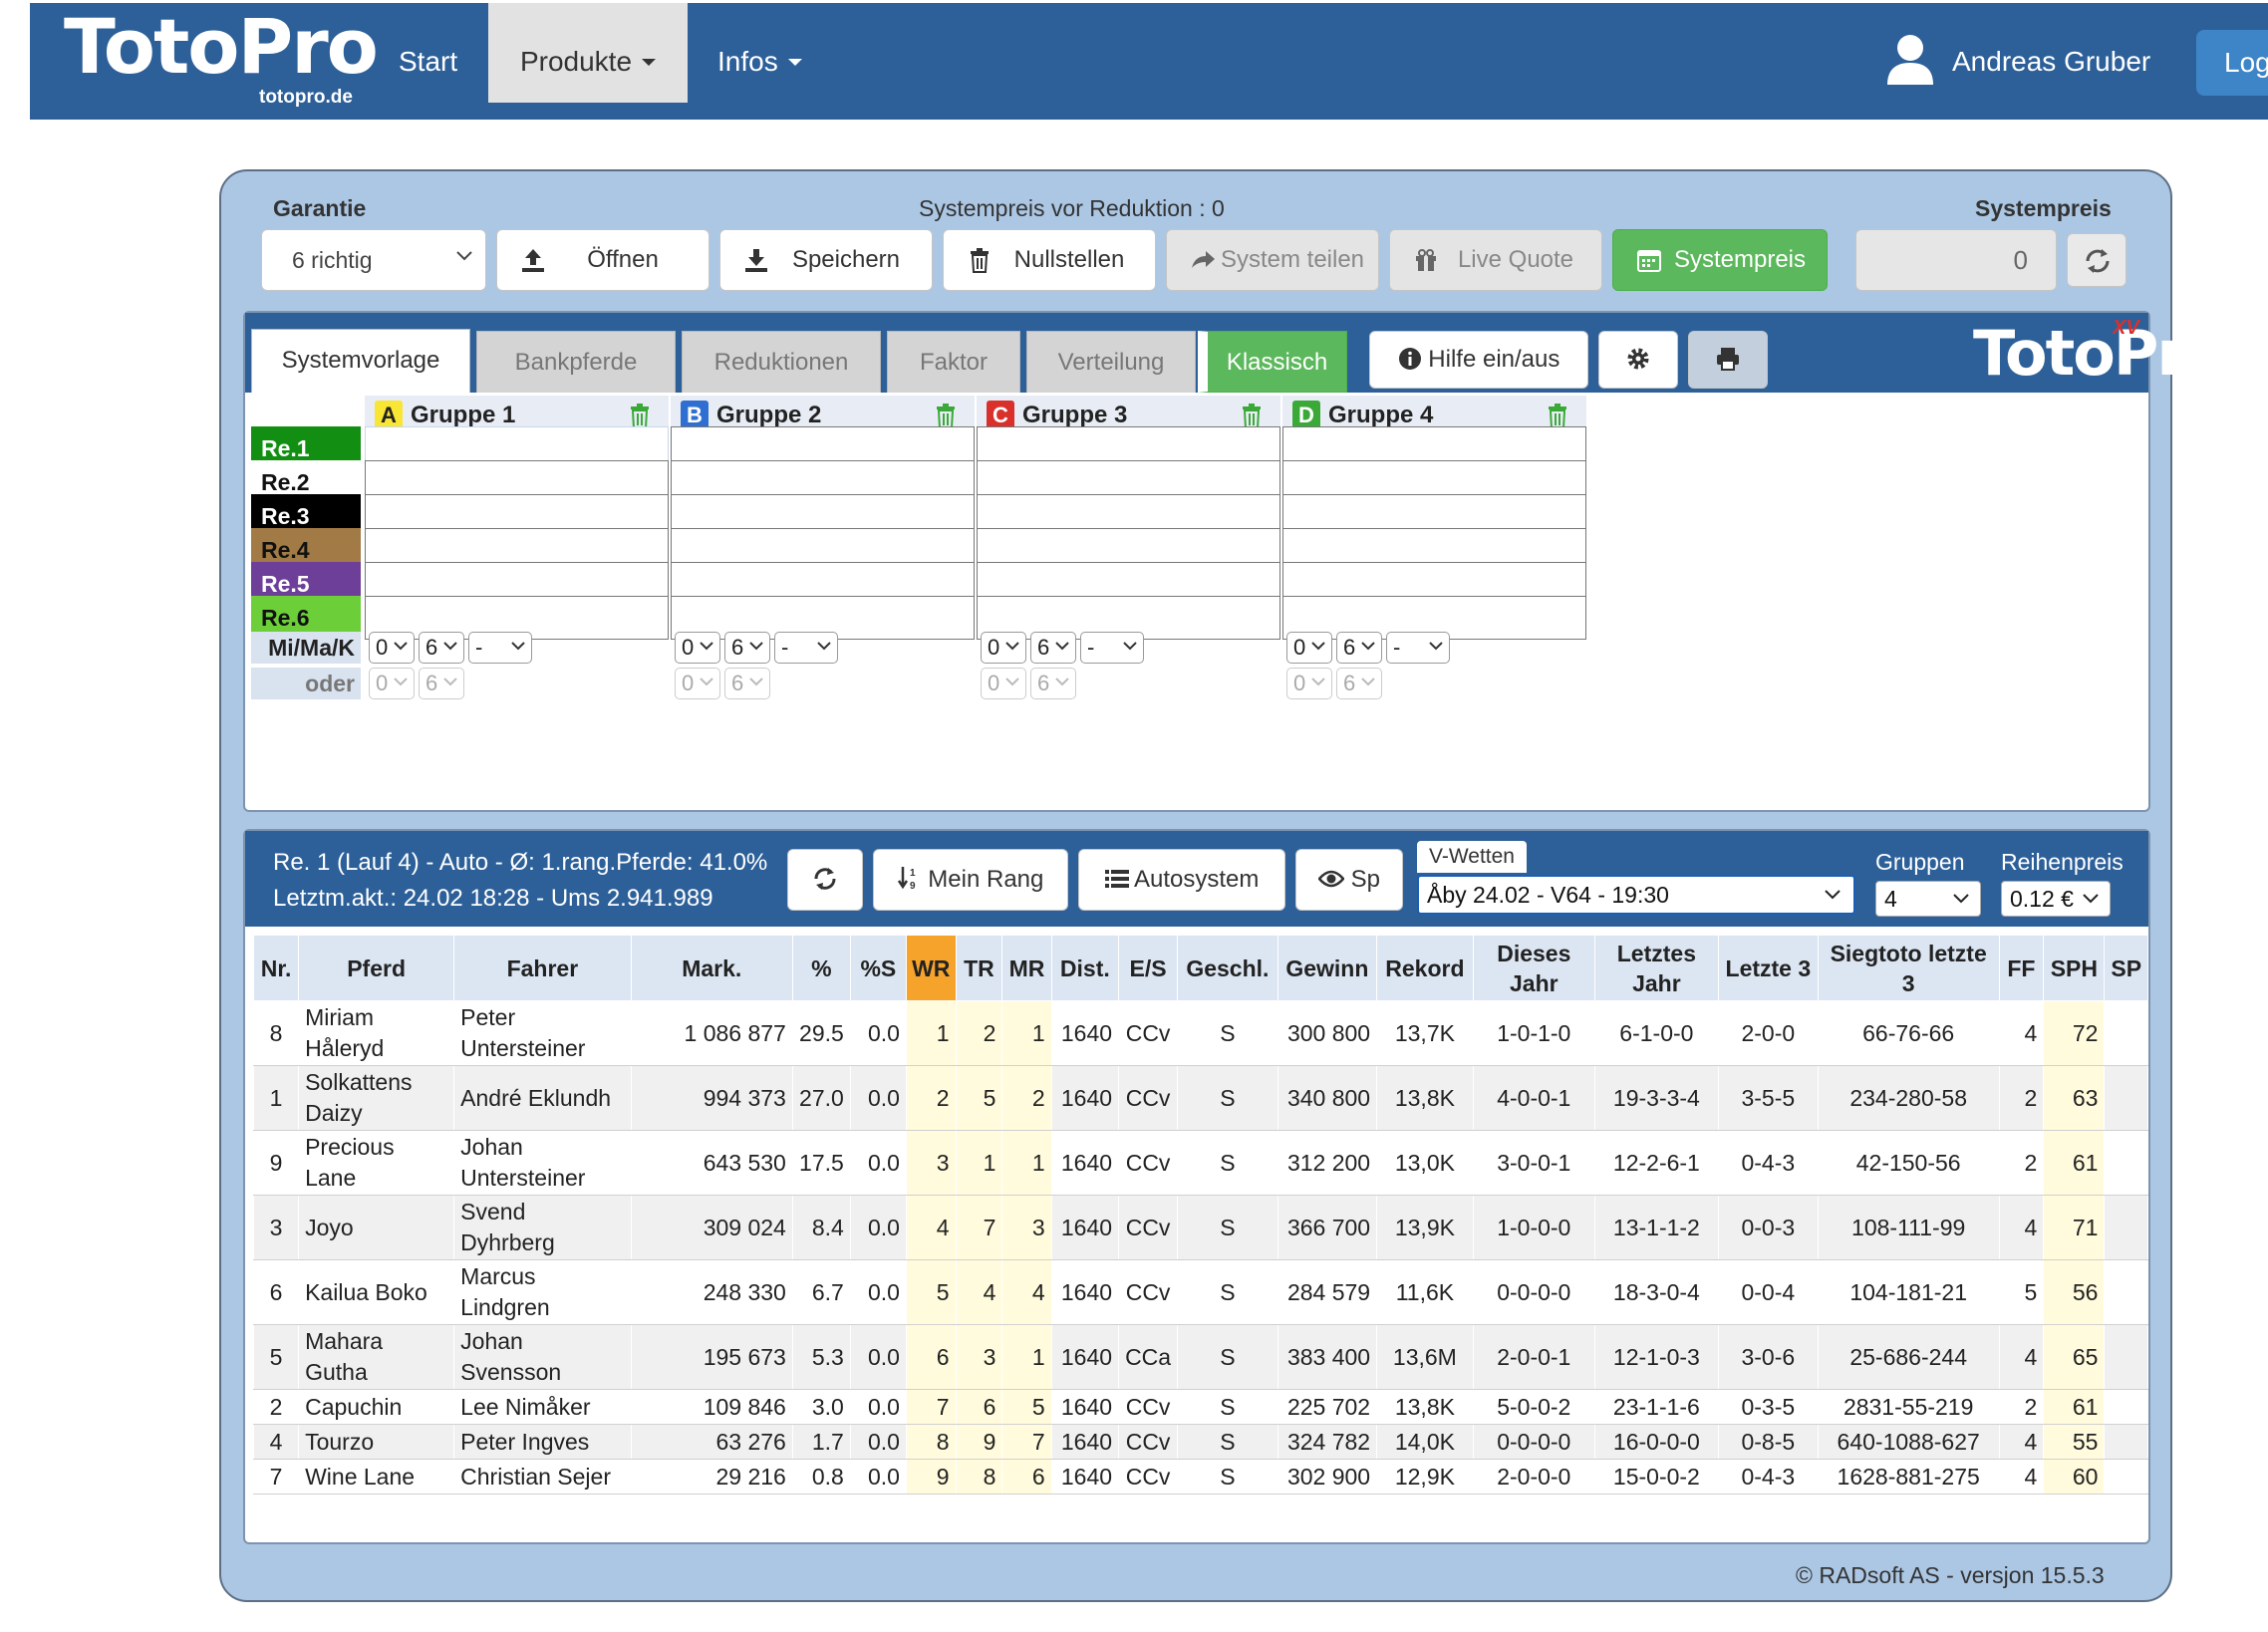 This screenshot has height=1632, width=2268. What do you see at coordinates (1349, 880) in the screenshot?
I see `sp-button: Sp` at bounding box center [1349, 880].